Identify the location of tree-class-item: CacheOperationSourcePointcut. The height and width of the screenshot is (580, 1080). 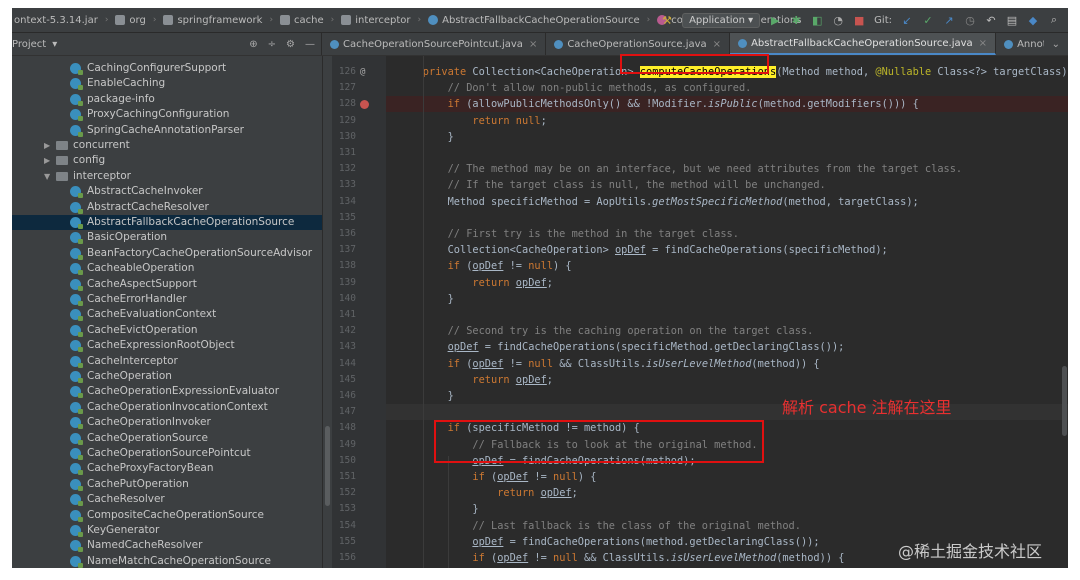
(160, 453).